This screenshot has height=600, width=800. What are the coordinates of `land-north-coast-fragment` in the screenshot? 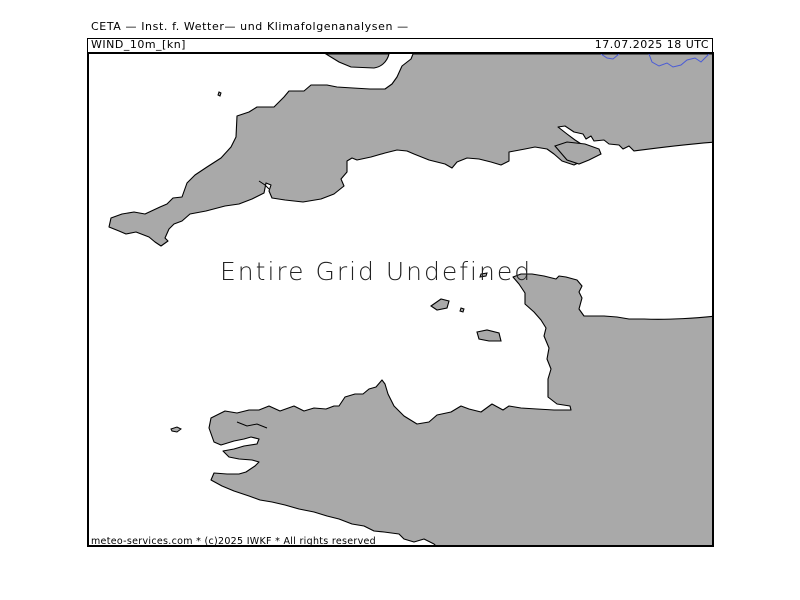 It's located at (357, 61).